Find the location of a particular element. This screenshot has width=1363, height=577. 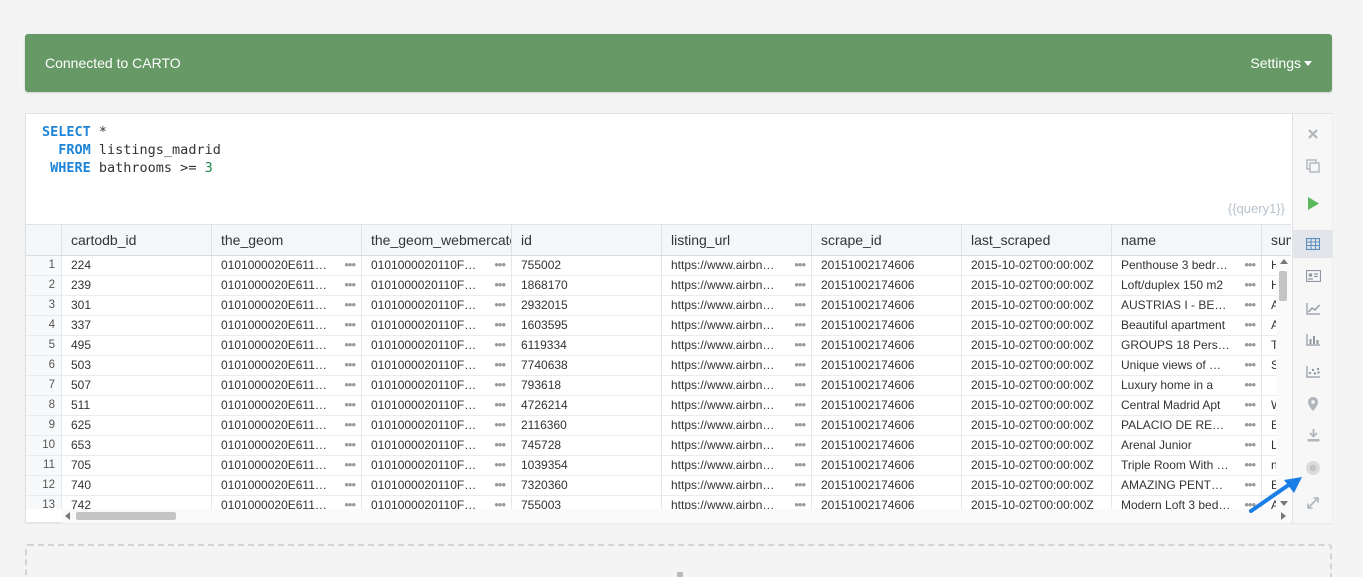

table-cell: 745728 is located at coordinates (587, 446).